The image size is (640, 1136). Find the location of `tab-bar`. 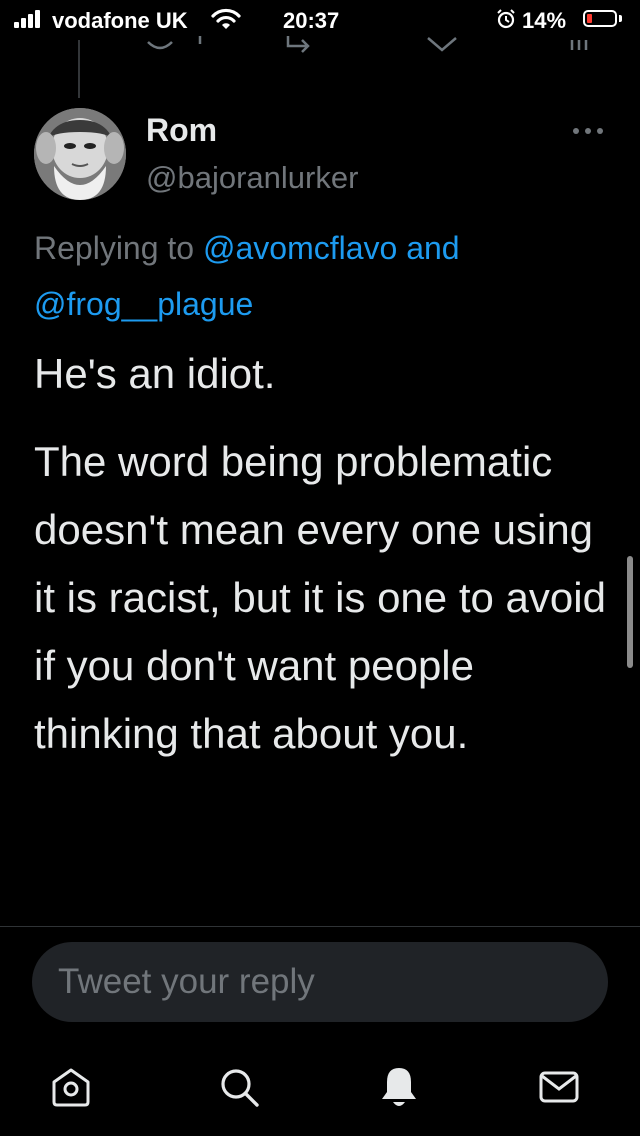

tab-bar is located at coordinates (320, 1093).